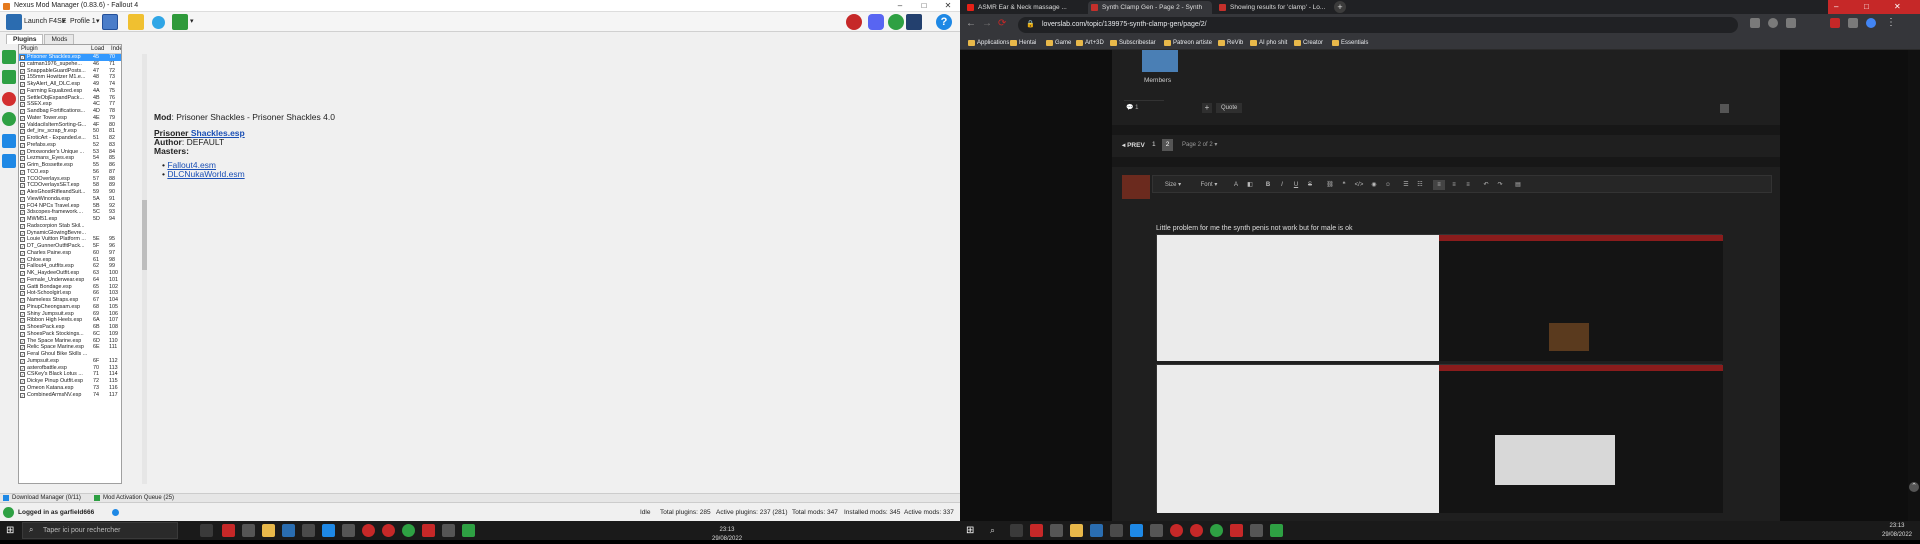 The height and width of the screenshot is (544, 1920). Describe the element at coordinates (70, 172) in the screenshot. I see `plugin-row: ✓ TCO.esp 56 87` at that location.